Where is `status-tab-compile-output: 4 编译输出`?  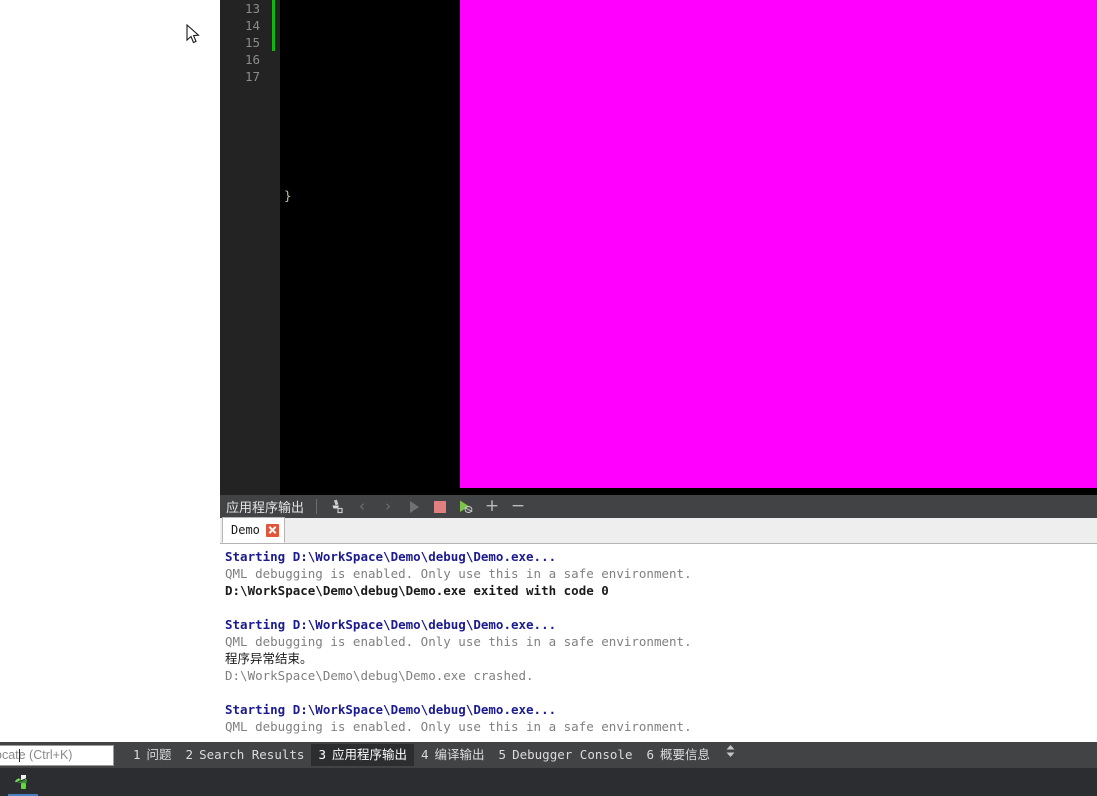 status-tab-compile-output: 4 编译输出 is located at coordinates (453, 755).